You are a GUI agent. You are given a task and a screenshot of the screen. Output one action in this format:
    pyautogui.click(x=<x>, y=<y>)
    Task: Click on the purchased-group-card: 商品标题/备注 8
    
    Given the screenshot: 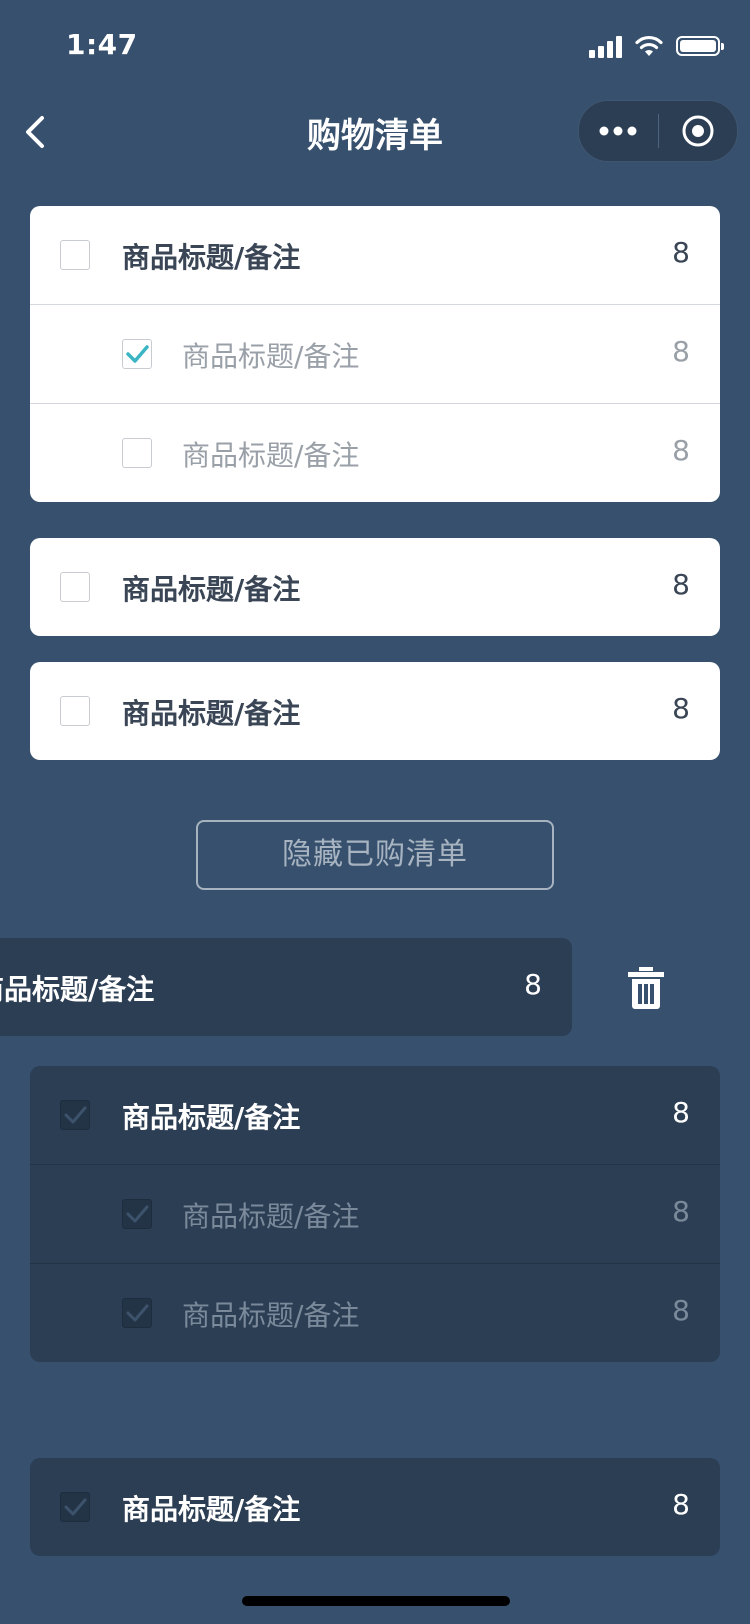 What is the action you would take?
    pyautogui.click(x=375, y=1507)
    